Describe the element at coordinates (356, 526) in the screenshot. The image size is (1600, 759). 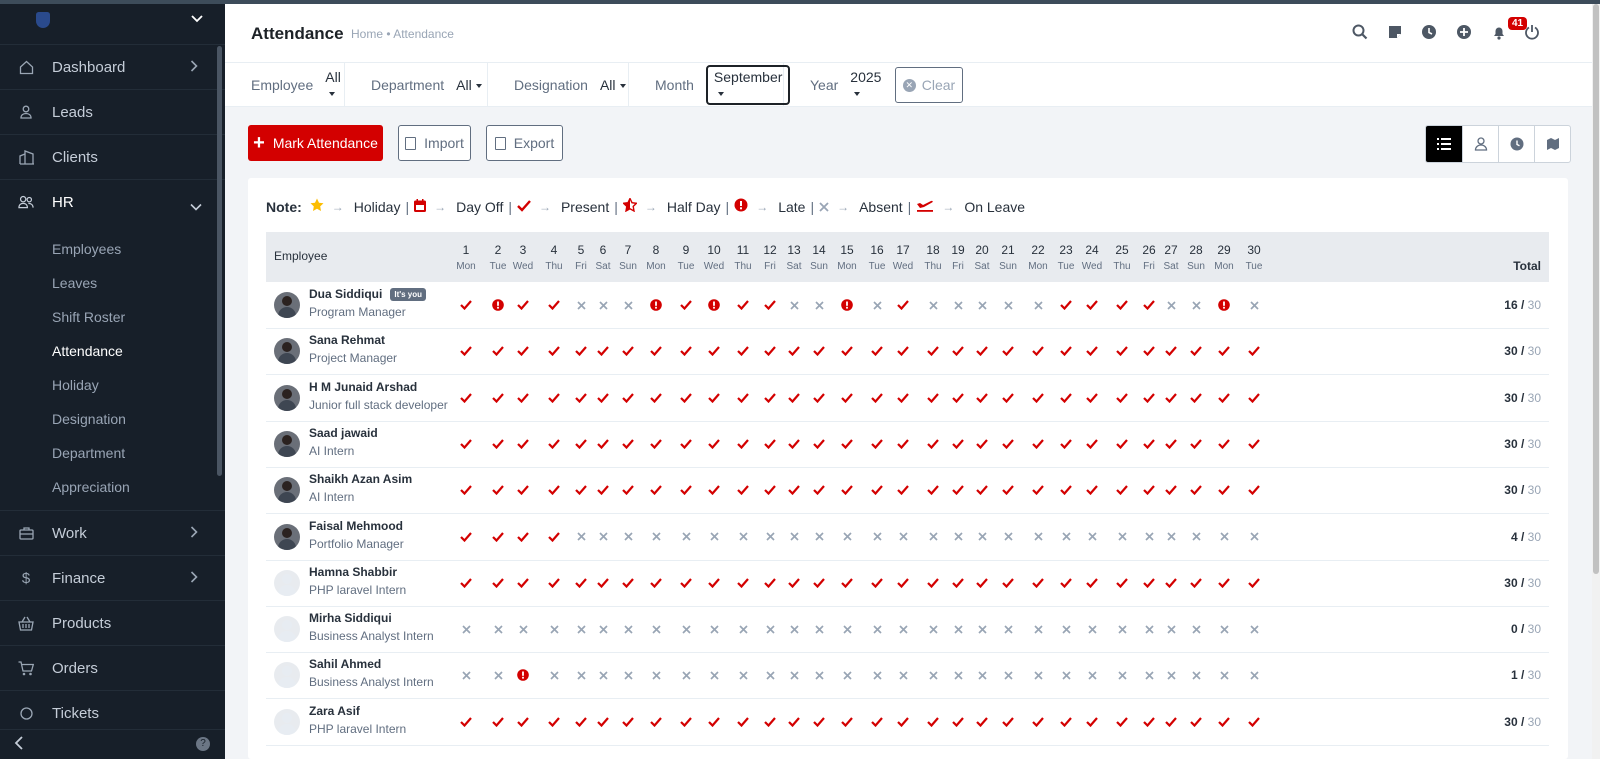
I see `employee-name: Faisal Mehmood` at that location.